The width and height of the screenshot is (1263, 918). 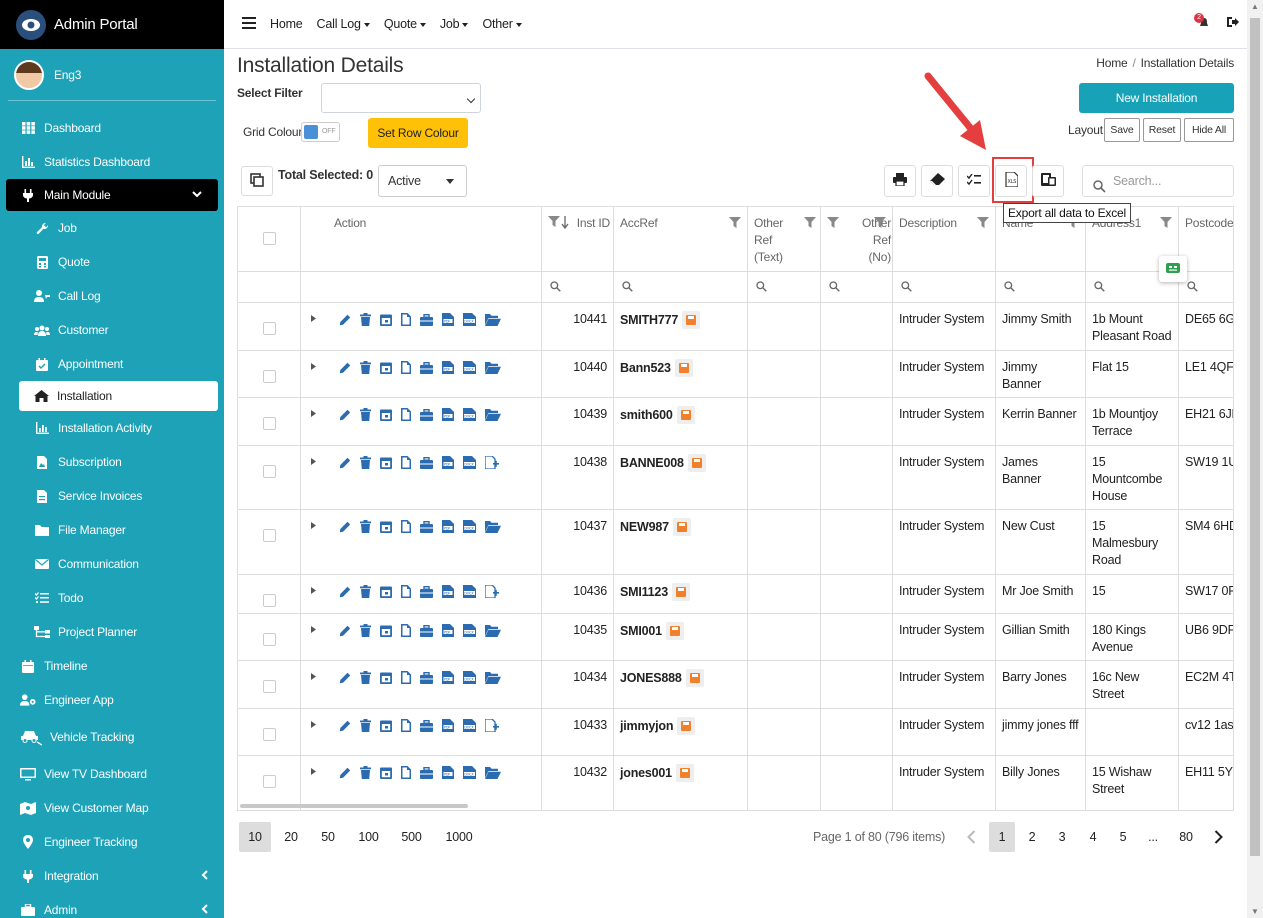 I want to click on layout-hide-all-button: Hide All, so click(x=1209, y=130).